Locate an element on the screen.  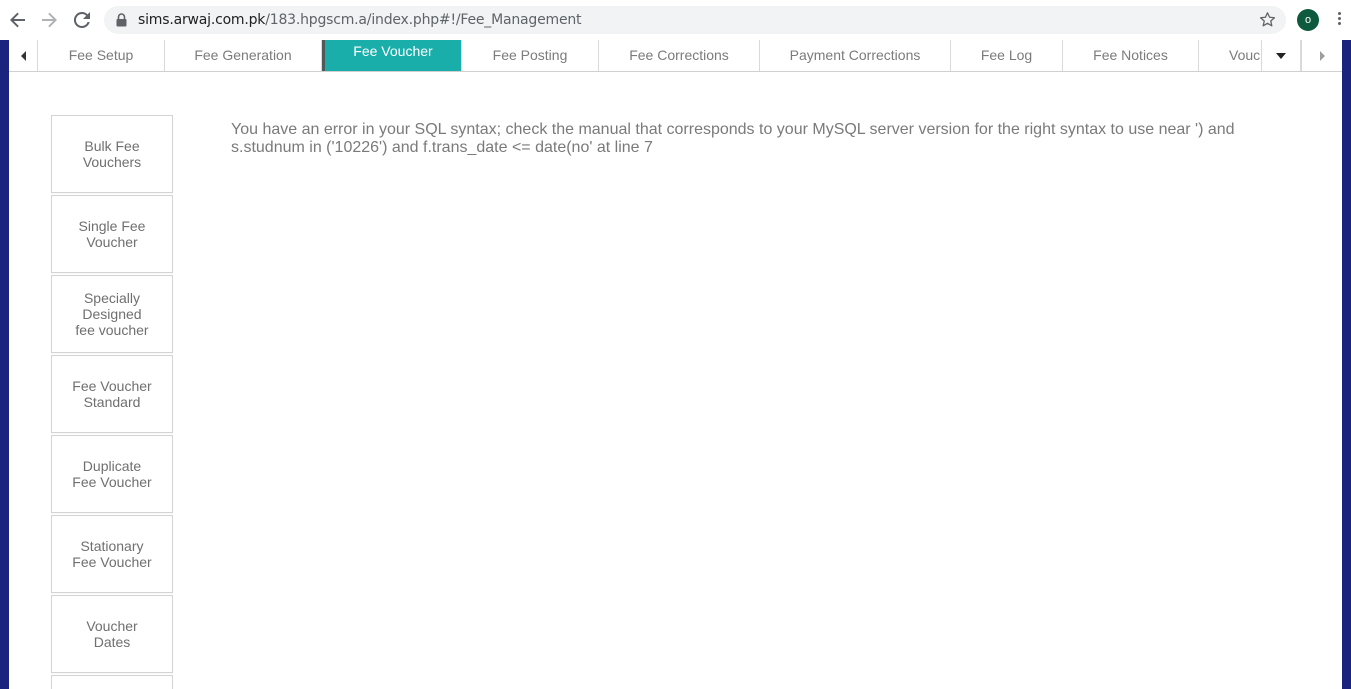
caret-down-icon is located at coordinates (1281, 55).